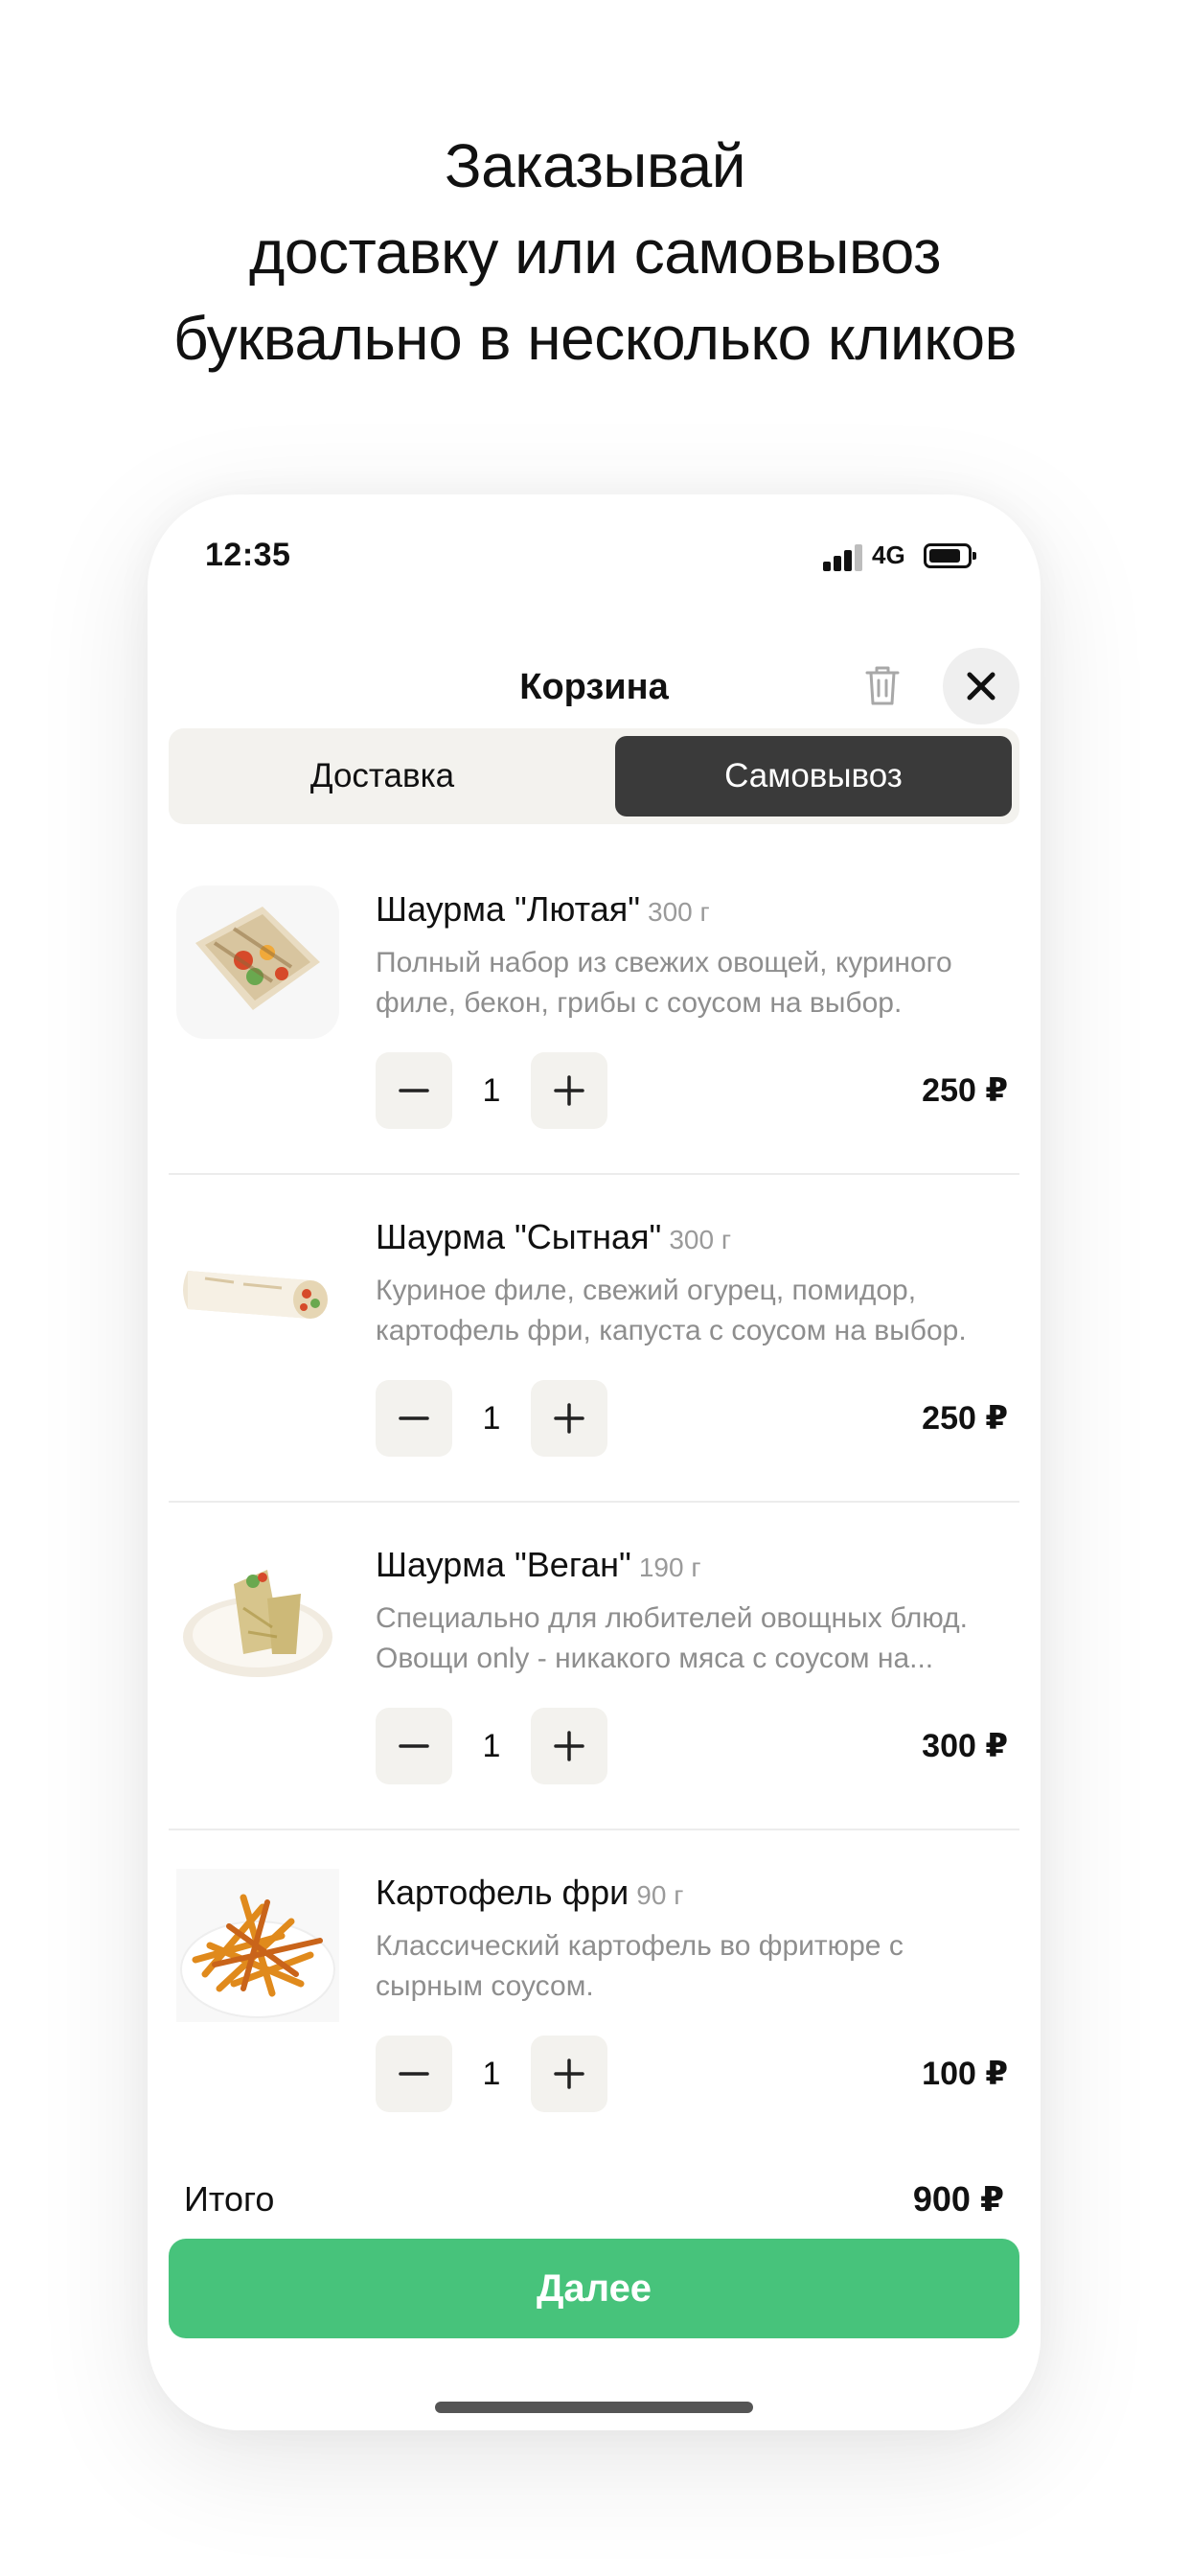 The image size is (1190, 2576). Describe the element at coordinates (660, 1895) in the screenshot. I see `item-weight: 90 г` at that location.